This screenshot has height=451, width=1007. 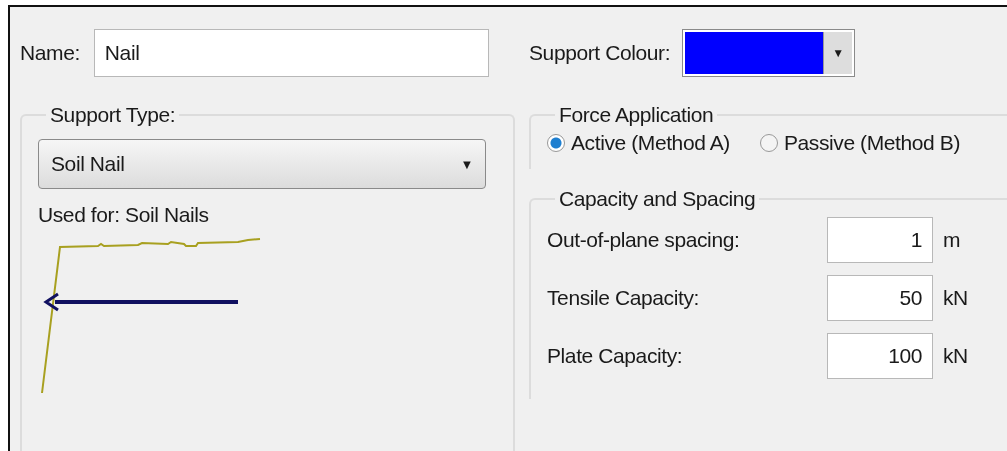 I want to click on field-label: Out-of-plane spacing:, so click(x=644, y=240).